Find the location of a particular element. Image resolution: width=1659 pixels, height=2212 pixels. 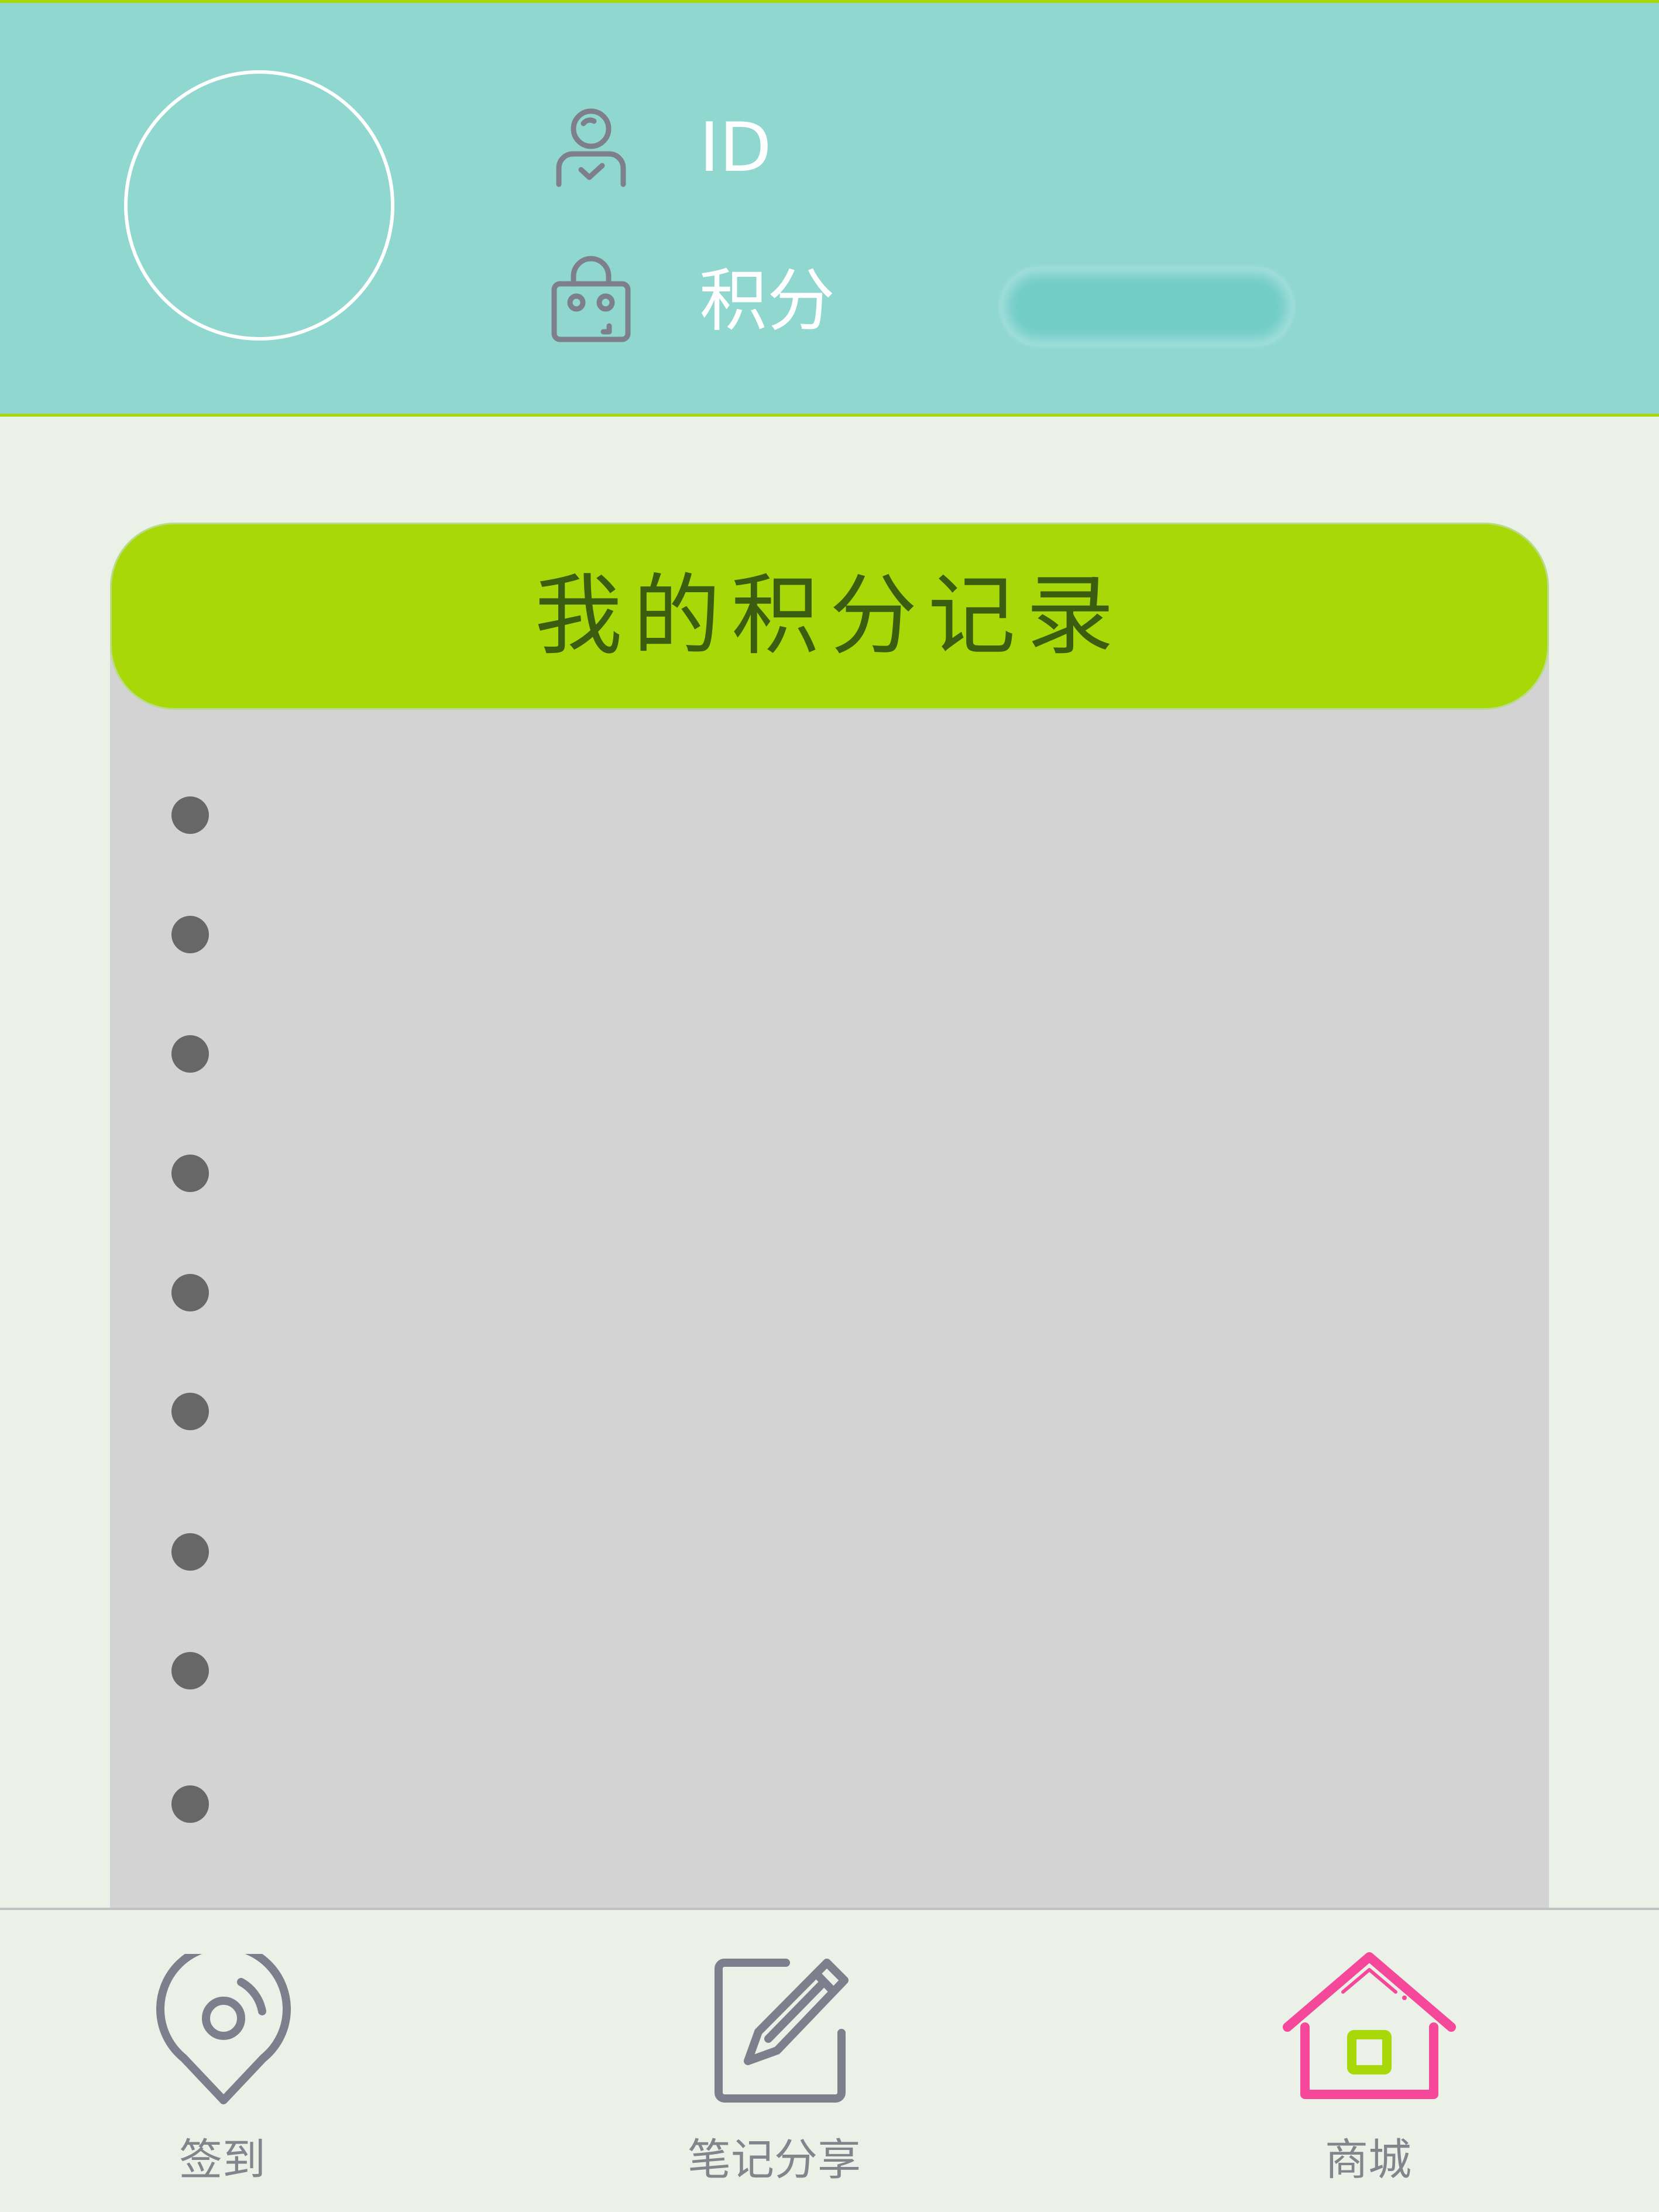

user-icon is located at coordinates (591, 146).